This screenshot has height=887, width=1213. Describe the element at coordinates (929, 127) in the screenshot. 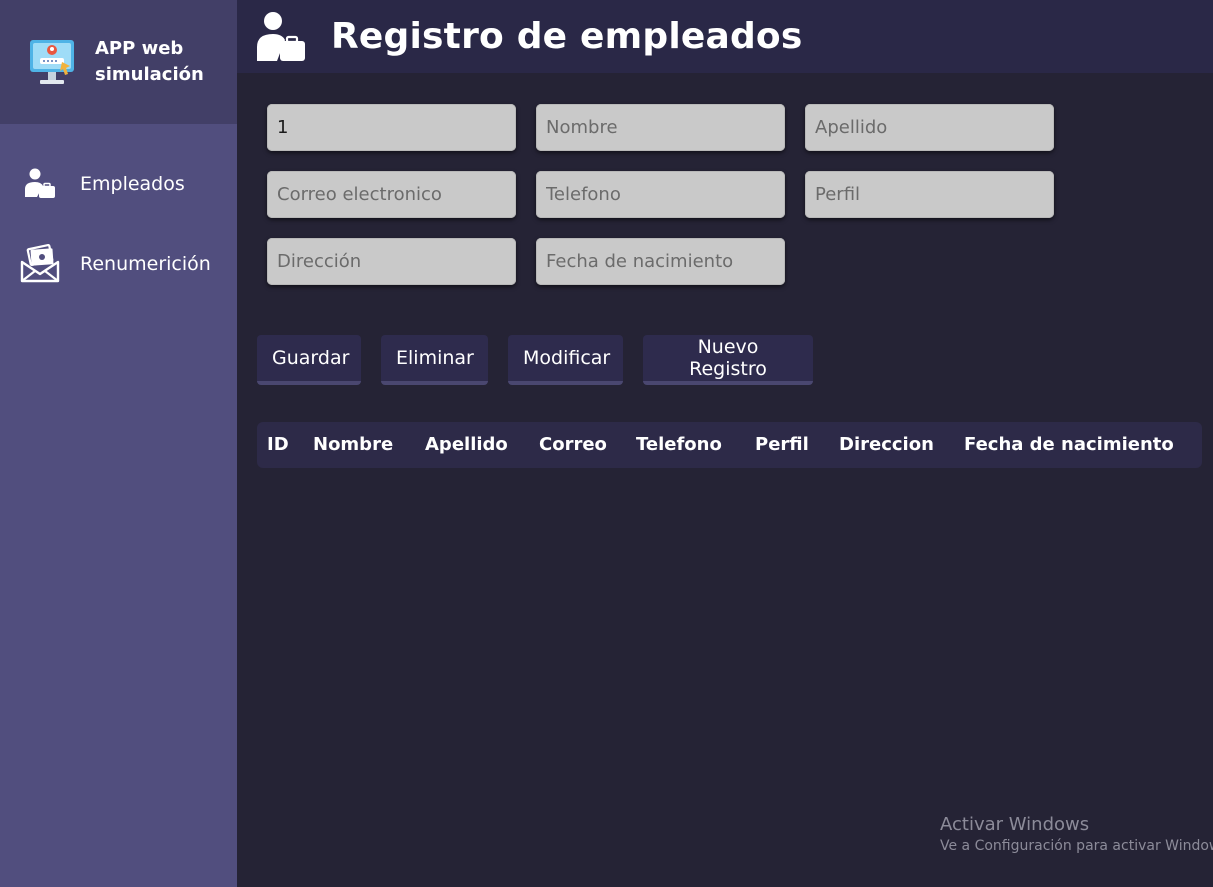

I see `apellido-field` at that location.